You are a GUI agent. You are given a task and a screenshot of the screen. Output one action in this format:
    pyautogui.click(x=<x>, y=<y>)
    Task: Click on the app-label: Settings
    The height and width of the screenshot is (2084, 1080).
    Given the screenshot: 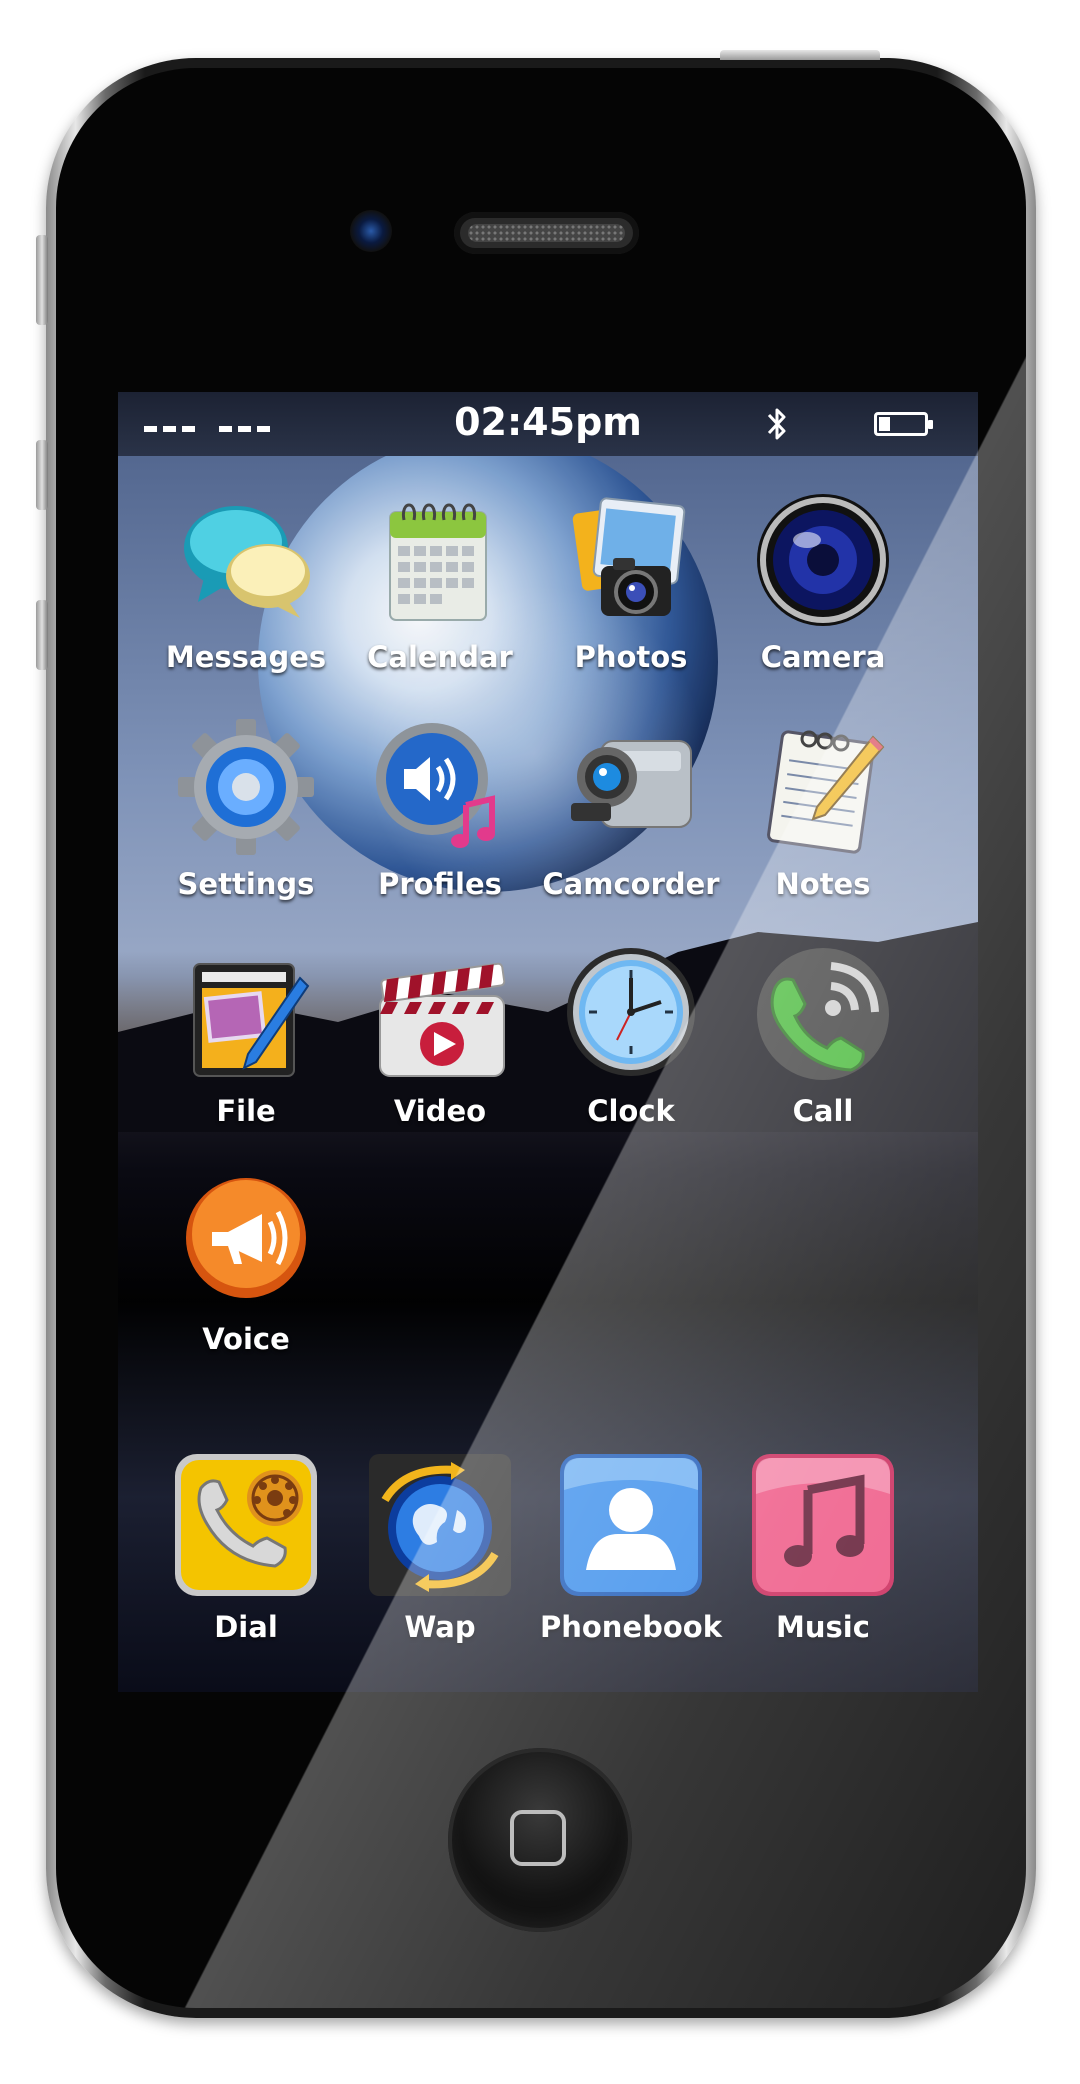 What is the action you would take?
    pyautogui.click(x=246, y=884)
    